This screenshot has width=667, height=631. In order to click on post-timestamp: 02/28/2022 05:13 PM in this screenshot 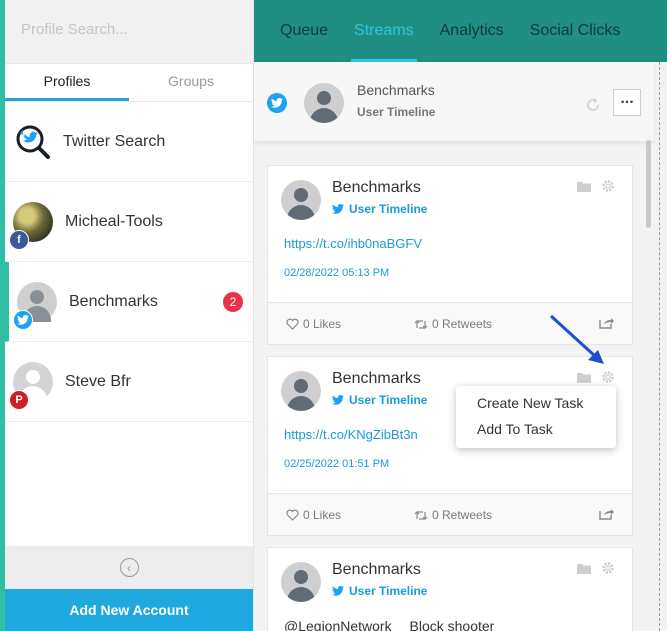, I will do `click(337, 273)`.